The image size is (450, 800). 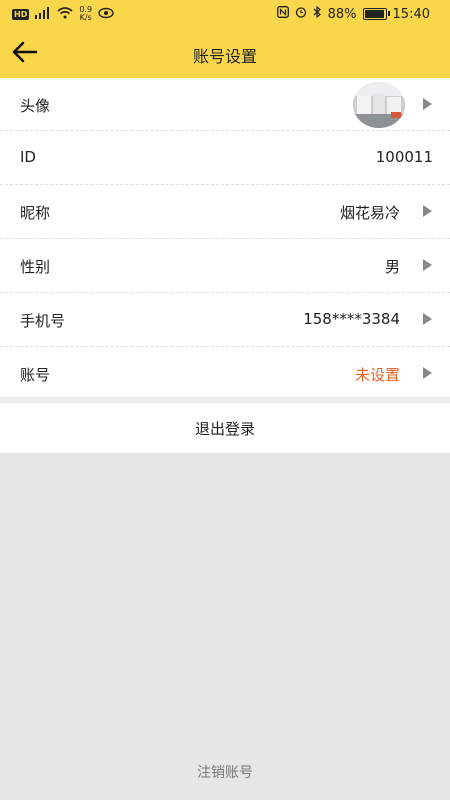 I want to click on clock: 15:40, so click(x=411, y=14).